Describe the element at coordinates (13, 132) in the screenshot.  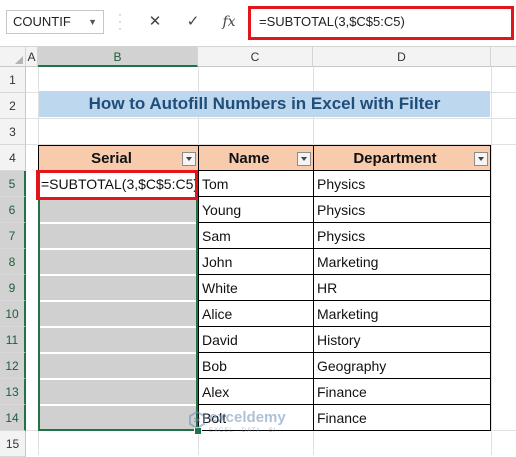
I see `row-header-3: 3` at that location.